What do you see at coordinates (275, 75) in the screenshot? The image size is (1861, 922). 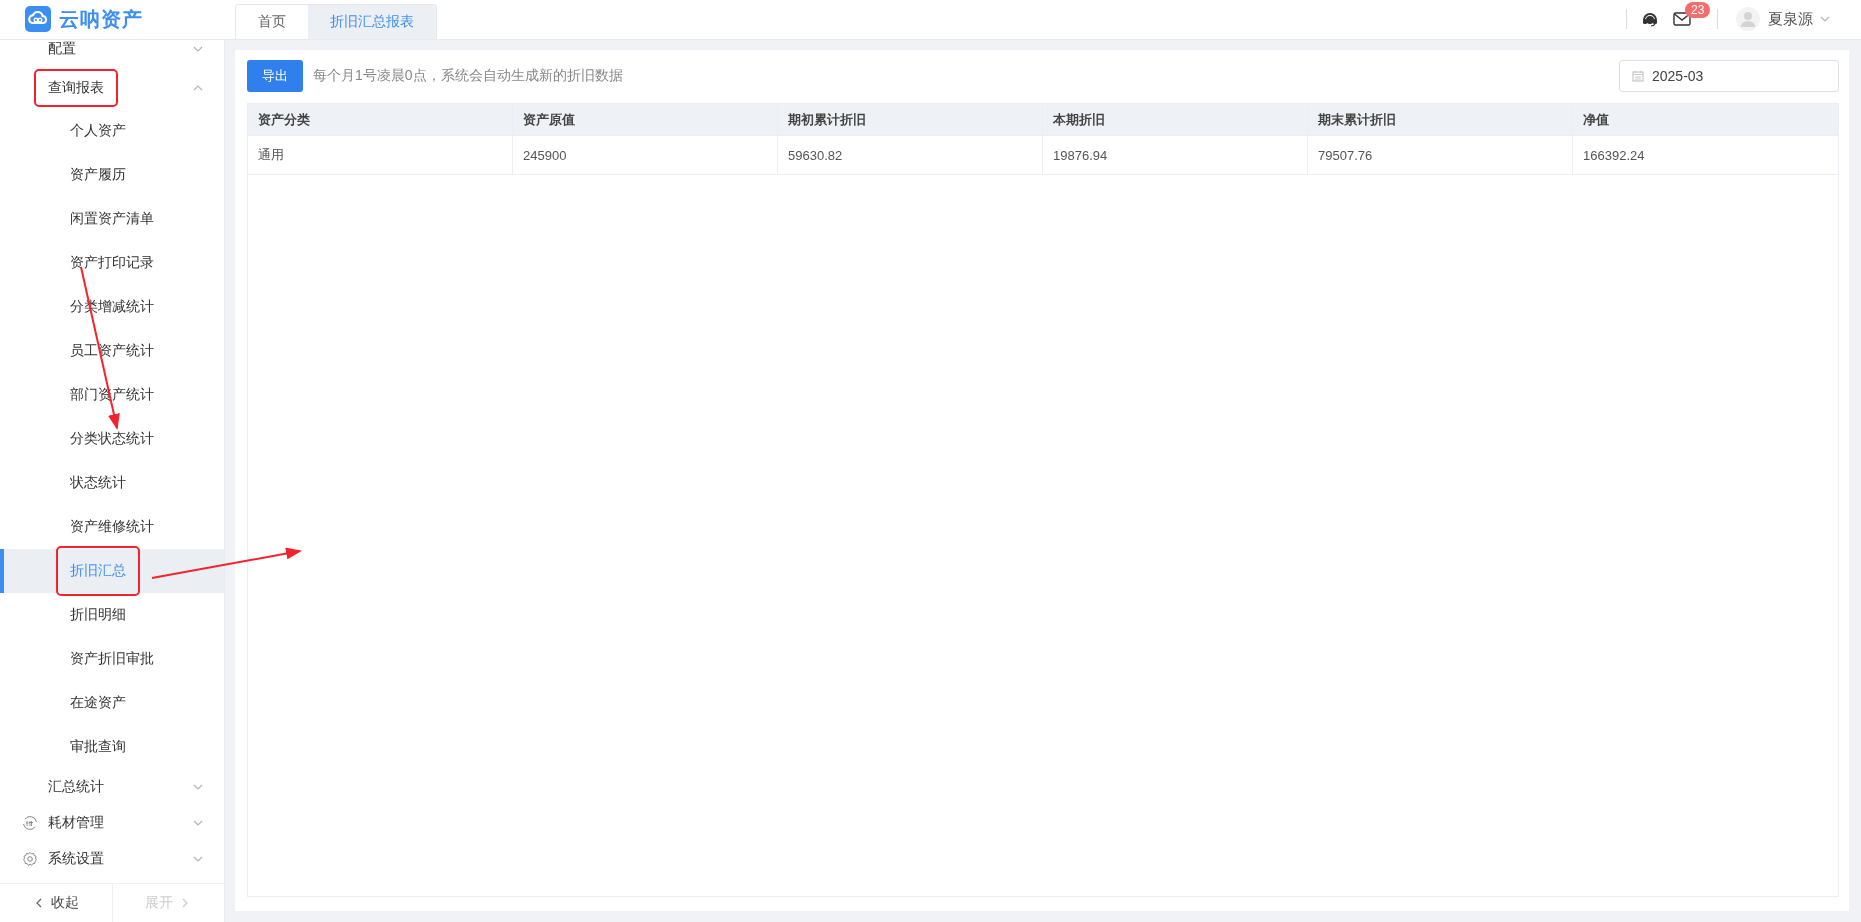 I see `export-button: 导出` at bounding box center [275, 75].